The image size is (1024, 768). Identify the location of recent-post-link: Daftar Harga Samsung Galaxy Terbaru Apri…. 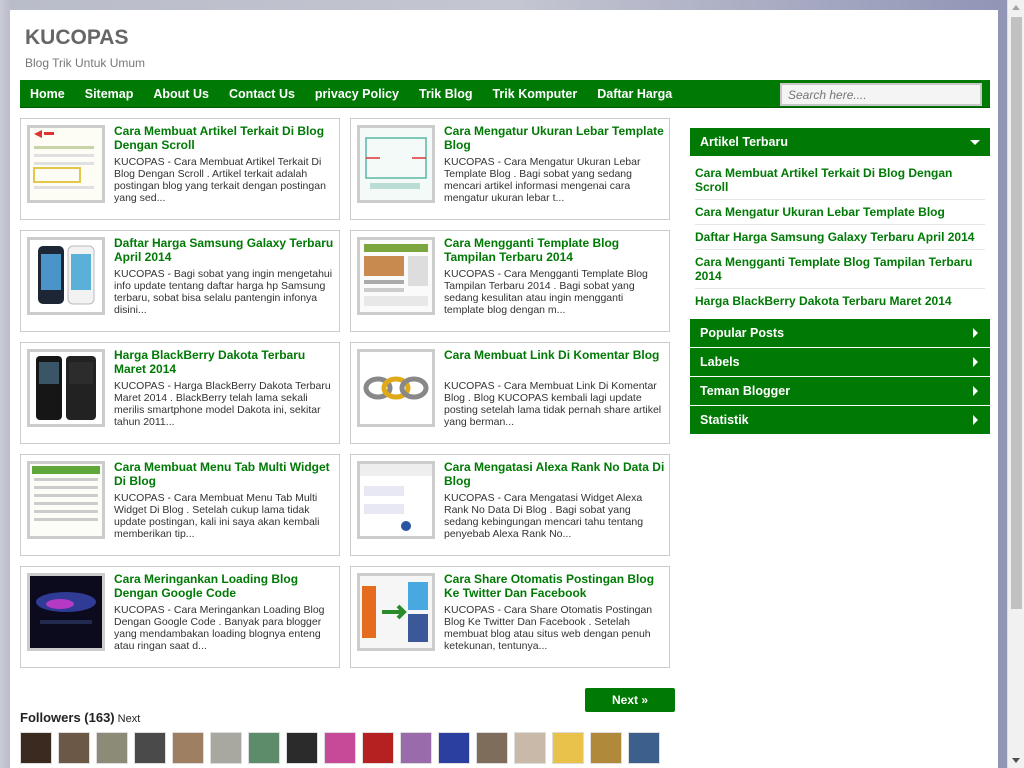
(840, 237).